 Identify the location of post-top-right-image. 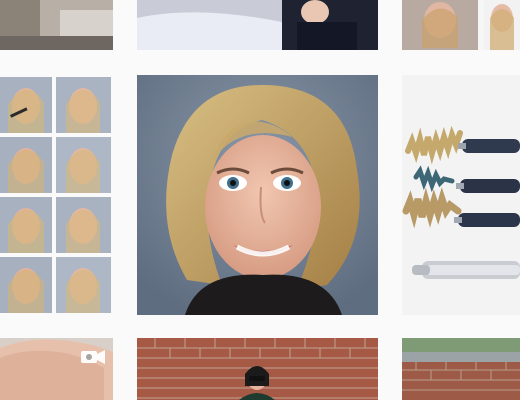
(461, 25).